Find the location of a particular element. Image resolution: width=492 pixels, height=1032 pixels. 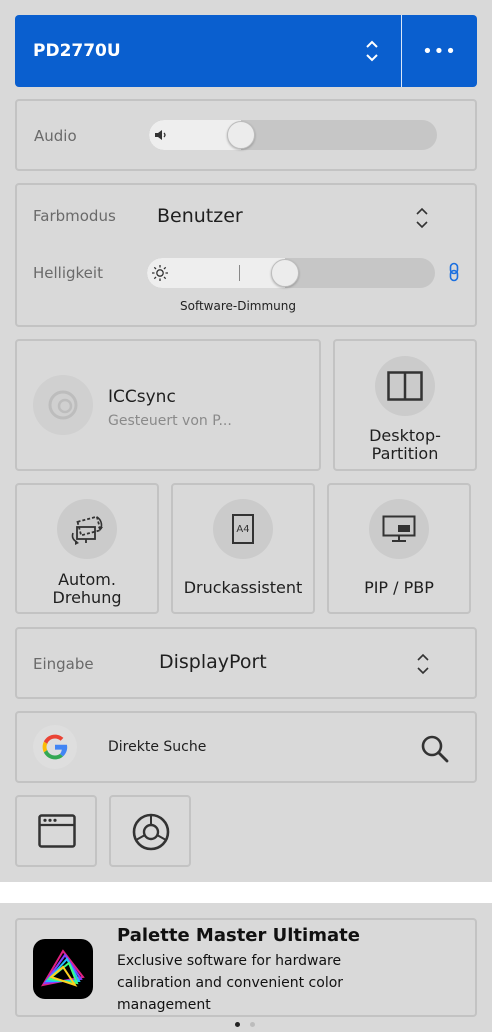

palette-master-icon is located at coordinates (63, 968).